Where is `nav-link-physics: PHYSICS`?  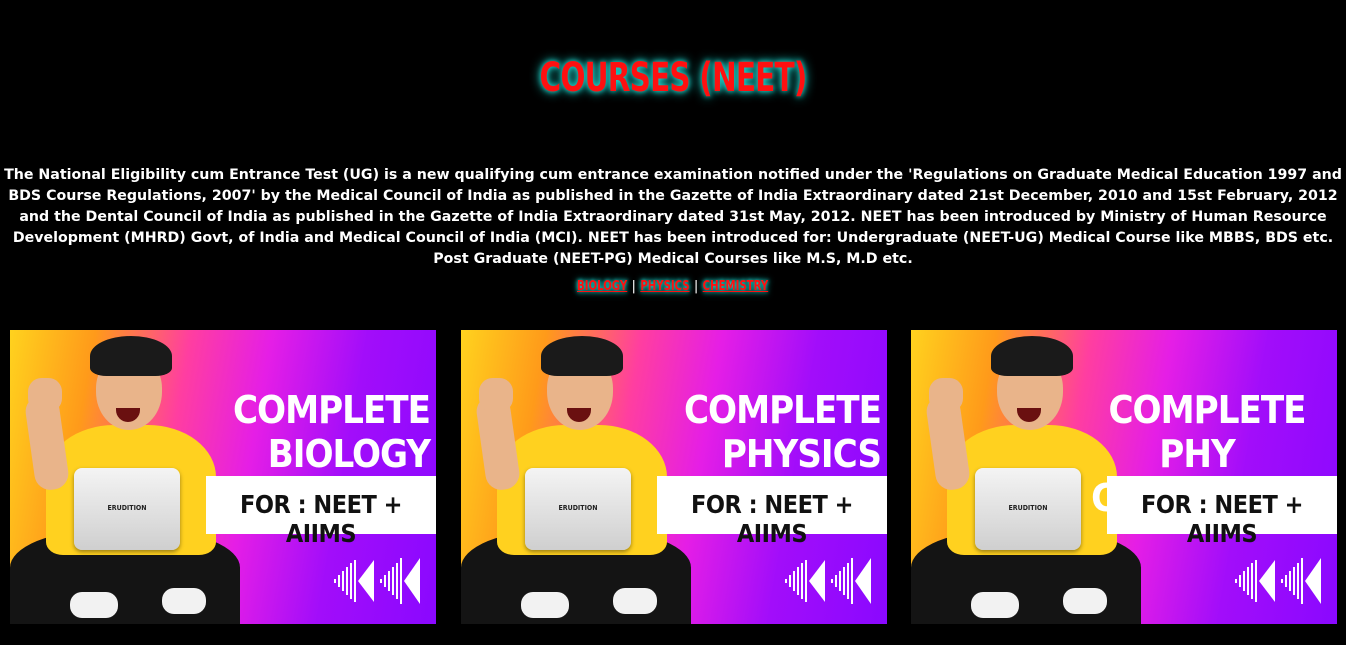
nav-link-physics: PHYSICS is located at coordinates (665, 286).